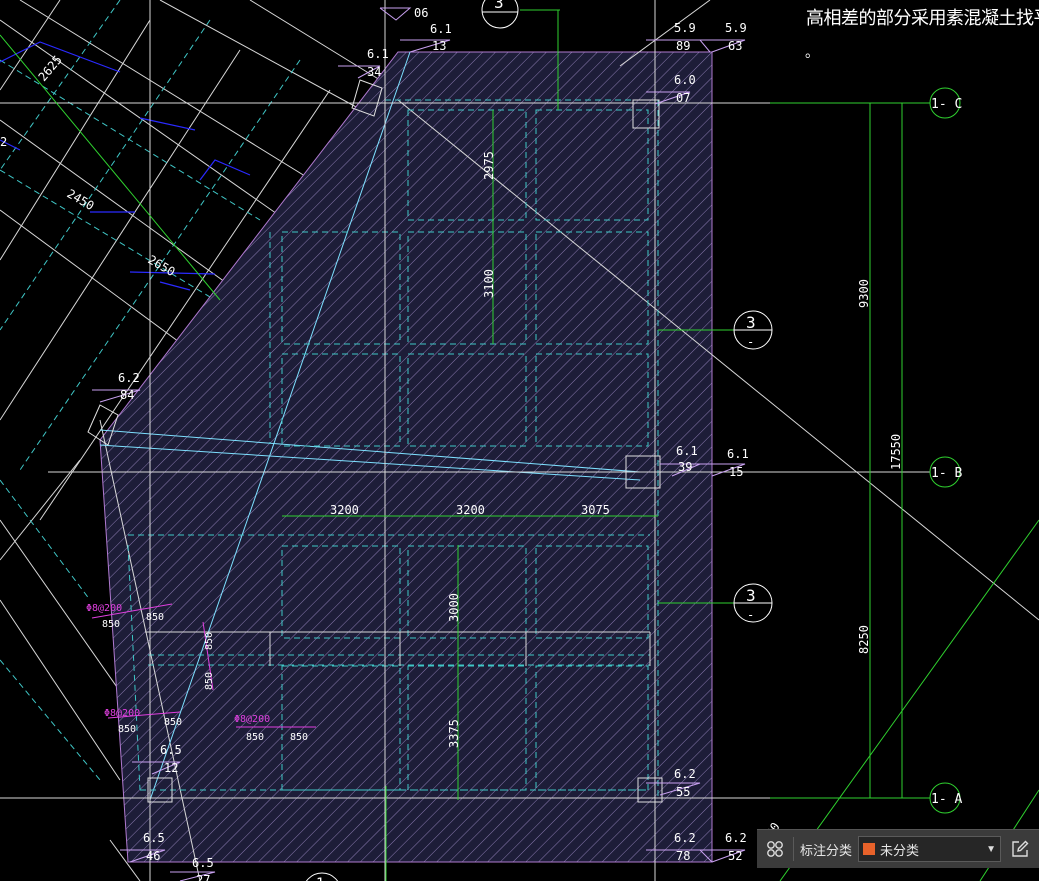  Describe the element at coordinates (946, 799) in the screenshot. I see `axis-label-a: 1- A` at that location.